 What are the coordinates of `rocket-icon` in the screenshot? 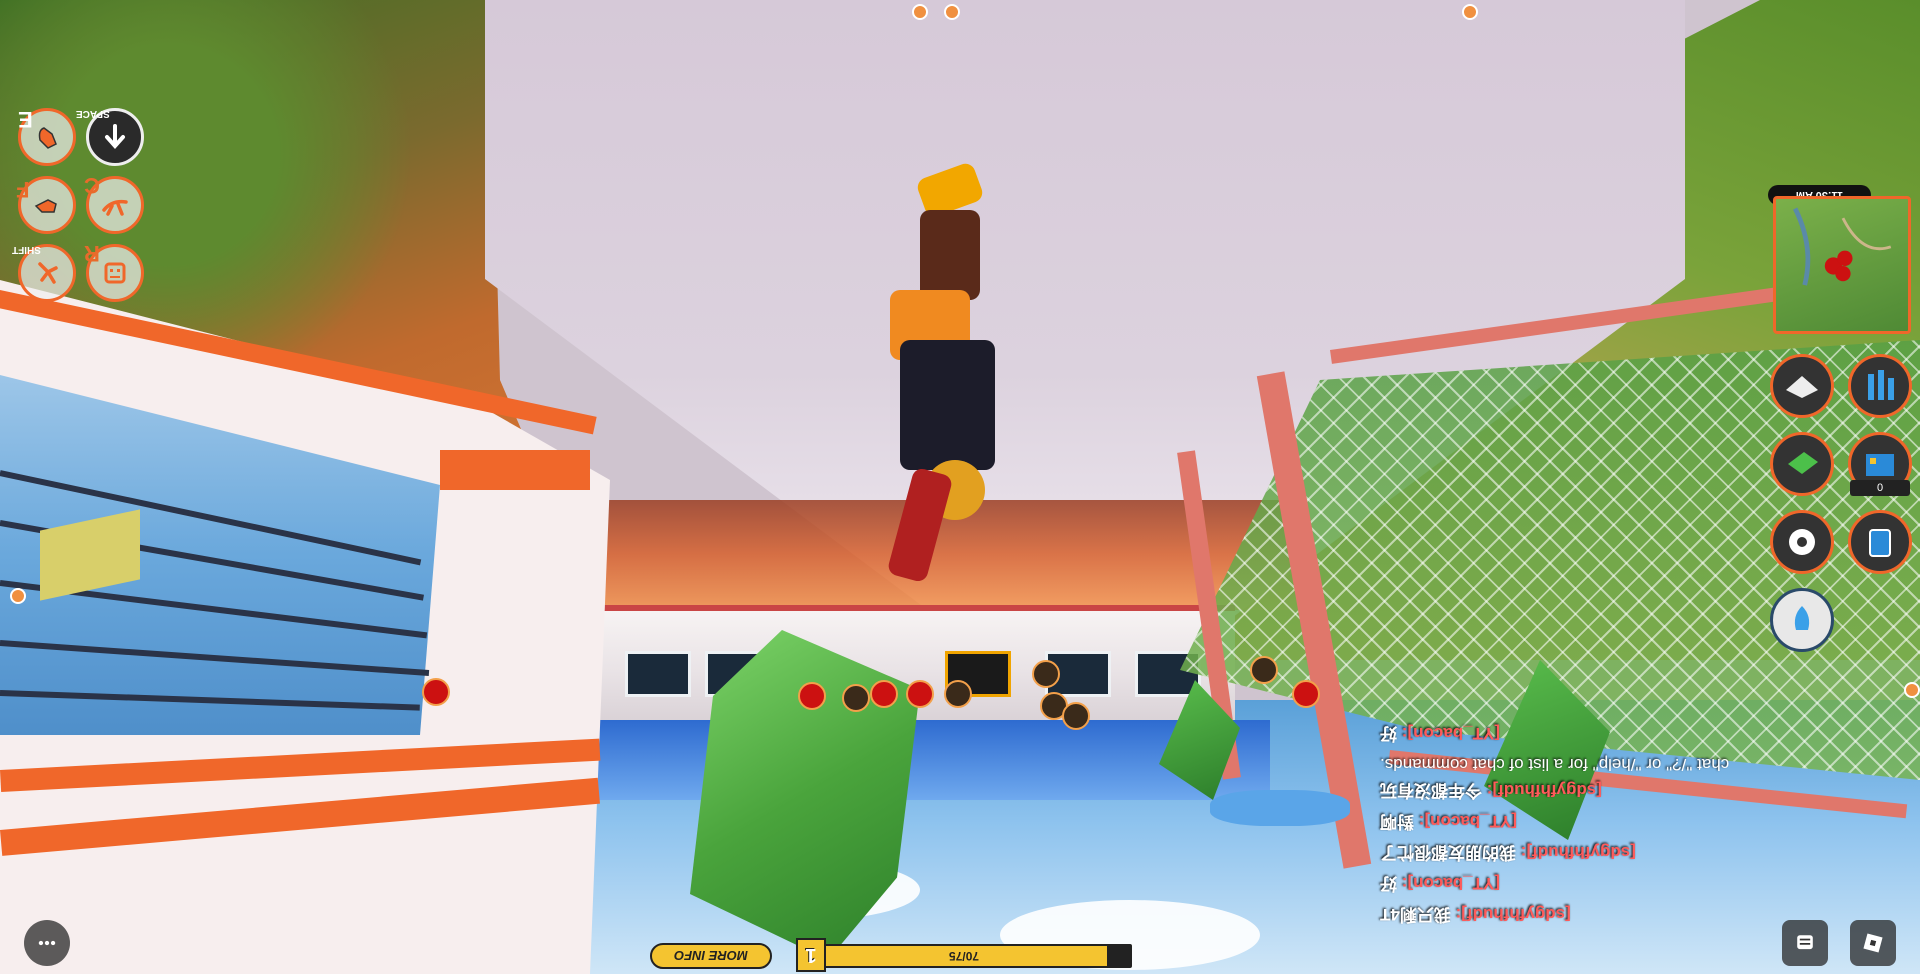 It's located at (1802, 618).